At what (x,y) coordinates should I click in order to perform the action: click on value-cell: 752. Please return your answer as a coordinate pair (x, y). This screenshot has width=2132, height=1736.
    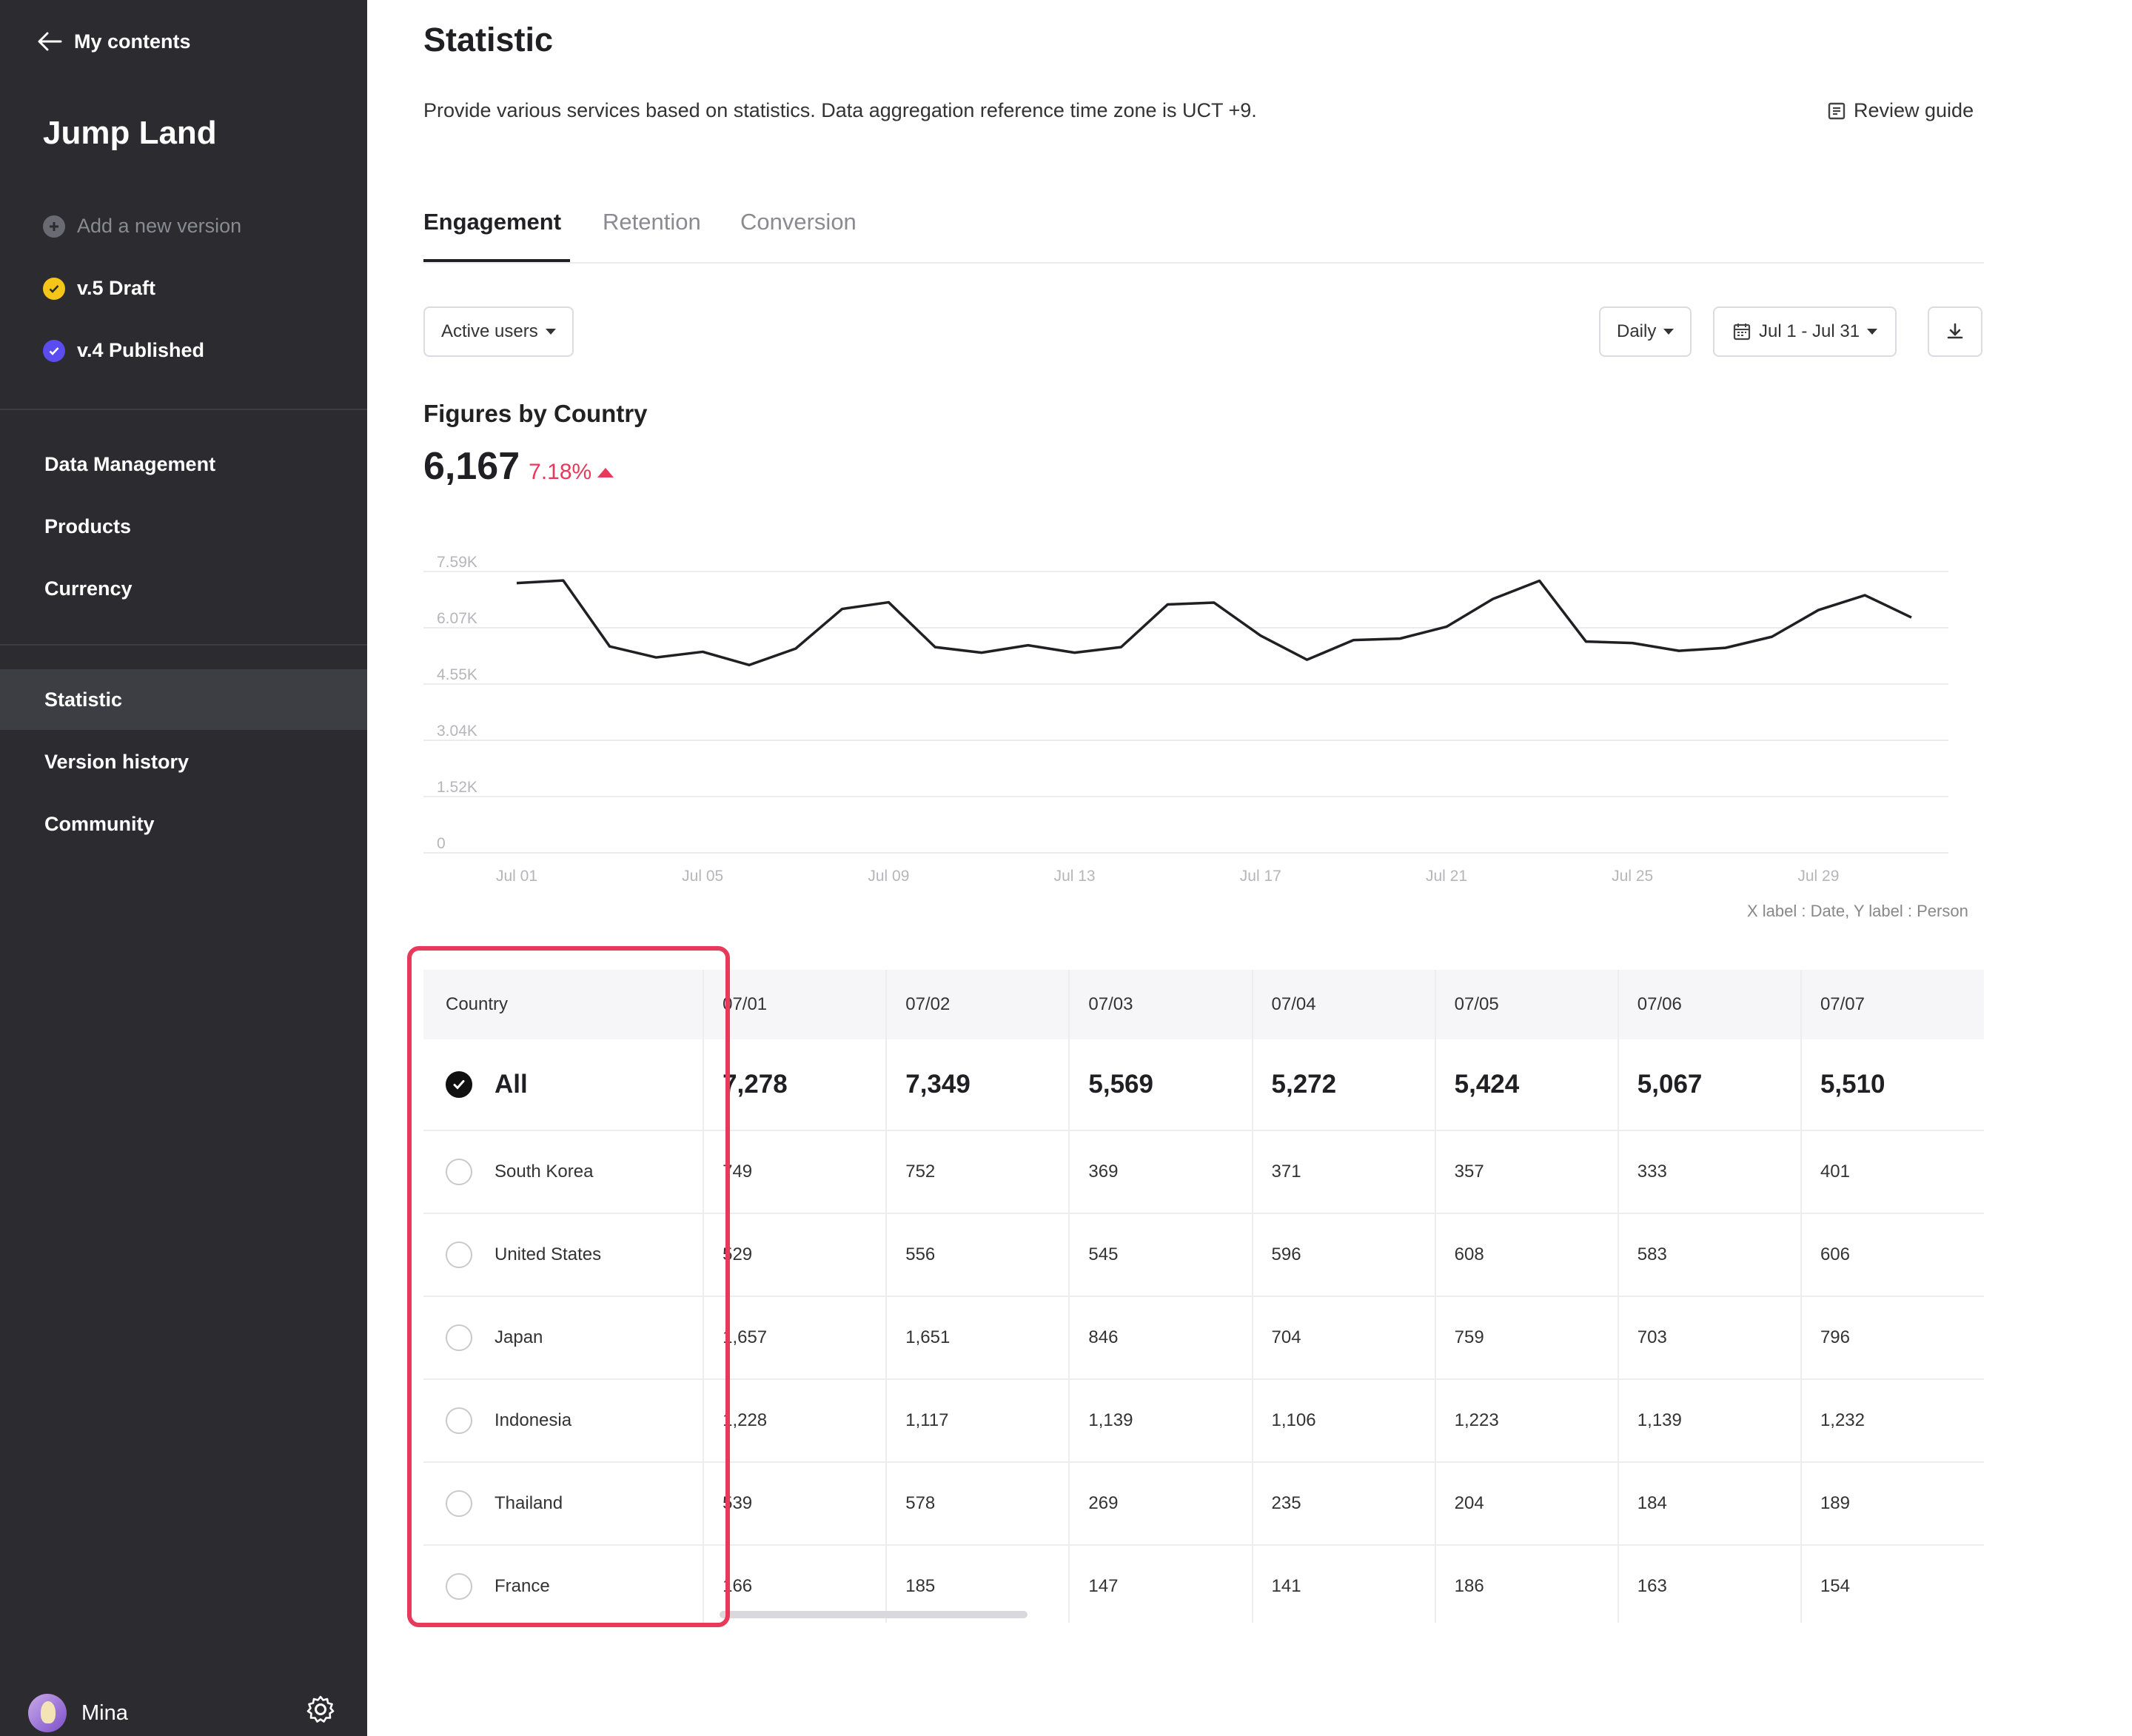
    Looking at the image, I should click on (977, 1172).